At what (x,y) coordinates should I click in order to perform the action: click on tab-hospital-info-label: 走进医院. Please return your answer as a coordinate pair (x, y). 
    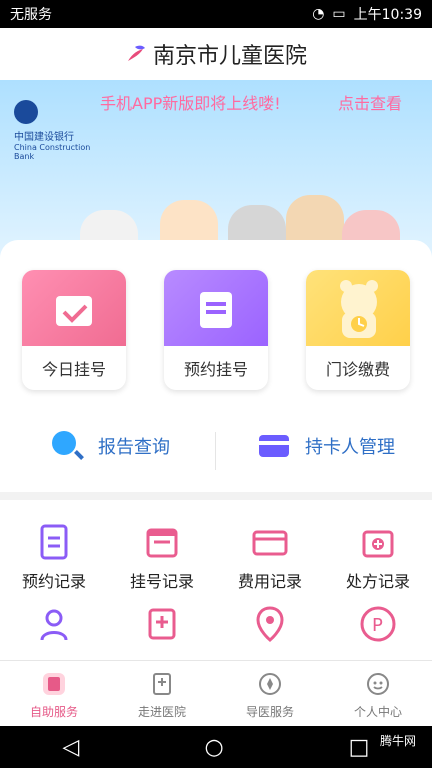
    Looking at the image, I should click on (161, 711).